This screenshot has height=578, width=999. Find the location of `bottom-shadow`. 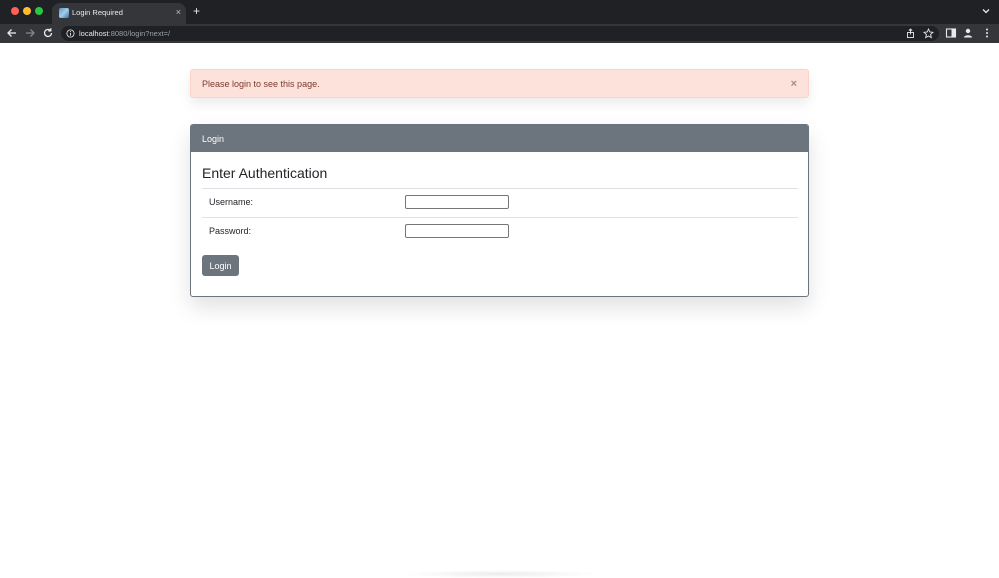

bottom-shadow is located at coordinates (500, 574).